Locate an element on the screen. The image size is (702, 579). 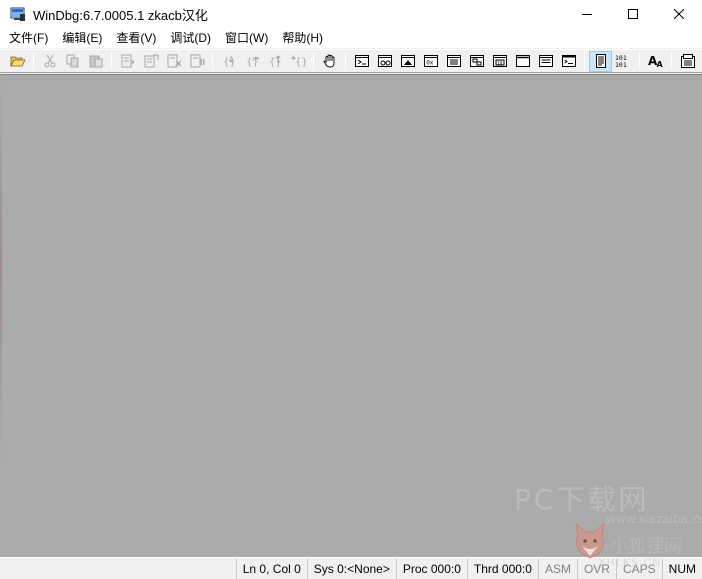
status-num: NUM is located at coordinates (681, 568).